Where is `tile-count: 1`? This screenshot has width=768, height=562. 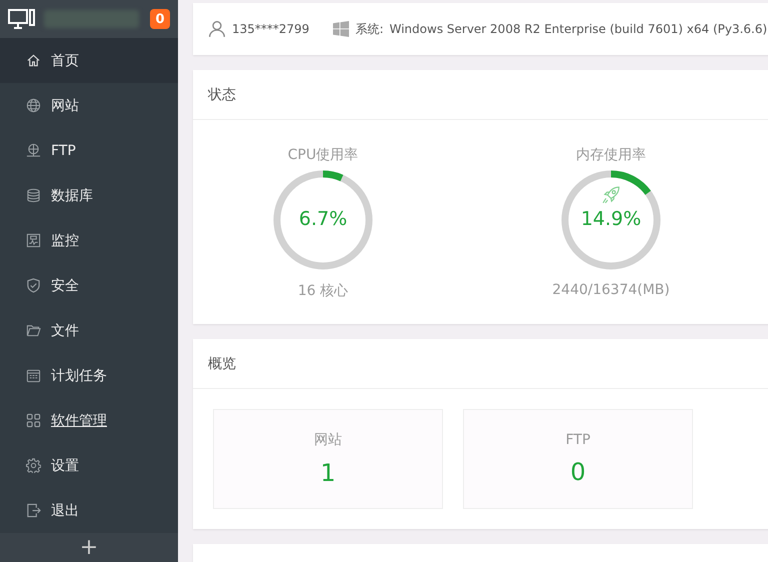 tile-count: 1 is located at coordinates (328, 473).